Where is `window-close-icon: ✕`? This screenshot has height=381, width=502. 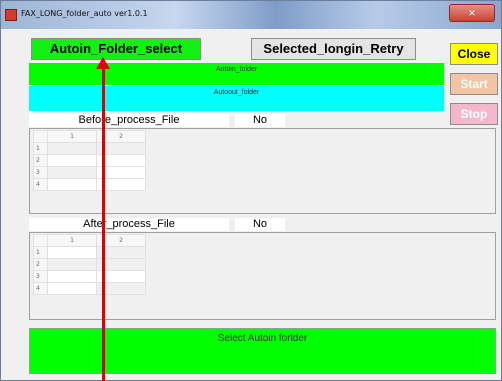
window-close-icon: ✕ is located at coordinates (472, 13).